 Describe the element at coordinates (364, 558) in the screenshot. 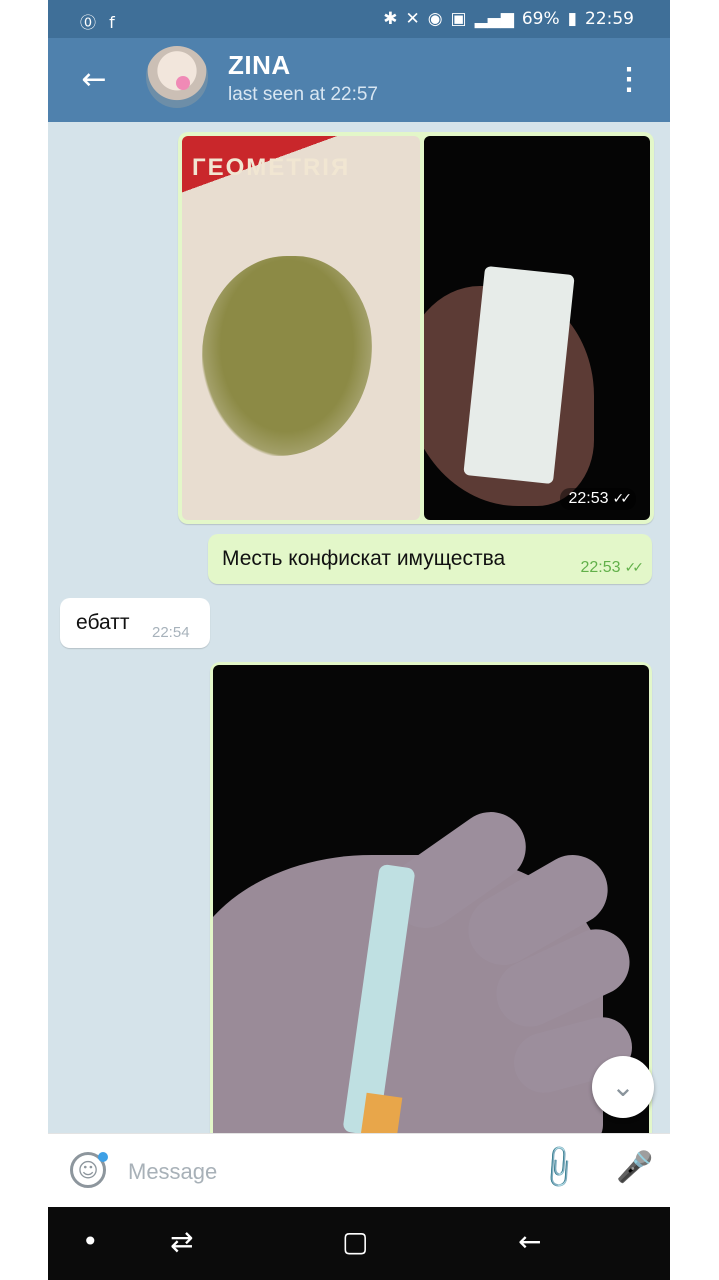

I see `message-text: Месть конфискат имущества` at that location.